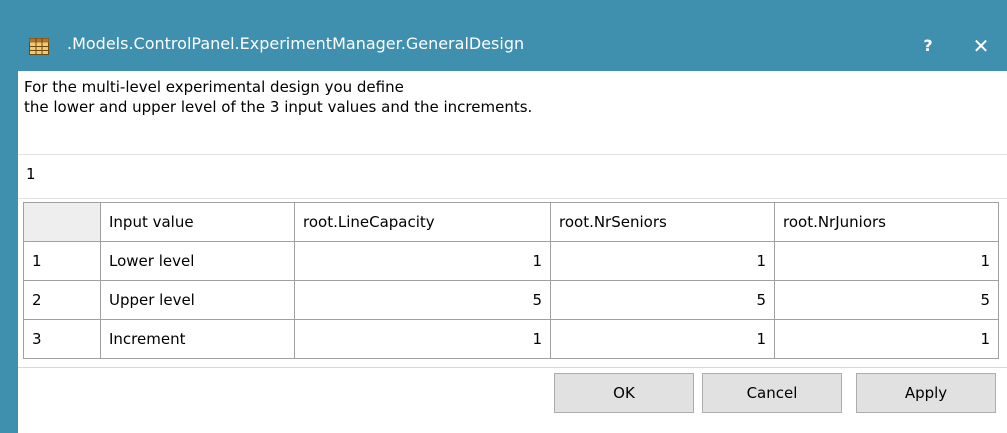 The image size is (1007, 433). What do you see at coordinates (197, 222) in the screenshot?
I see `column-header-input-value: Input value` at bounding box center [197, 222].